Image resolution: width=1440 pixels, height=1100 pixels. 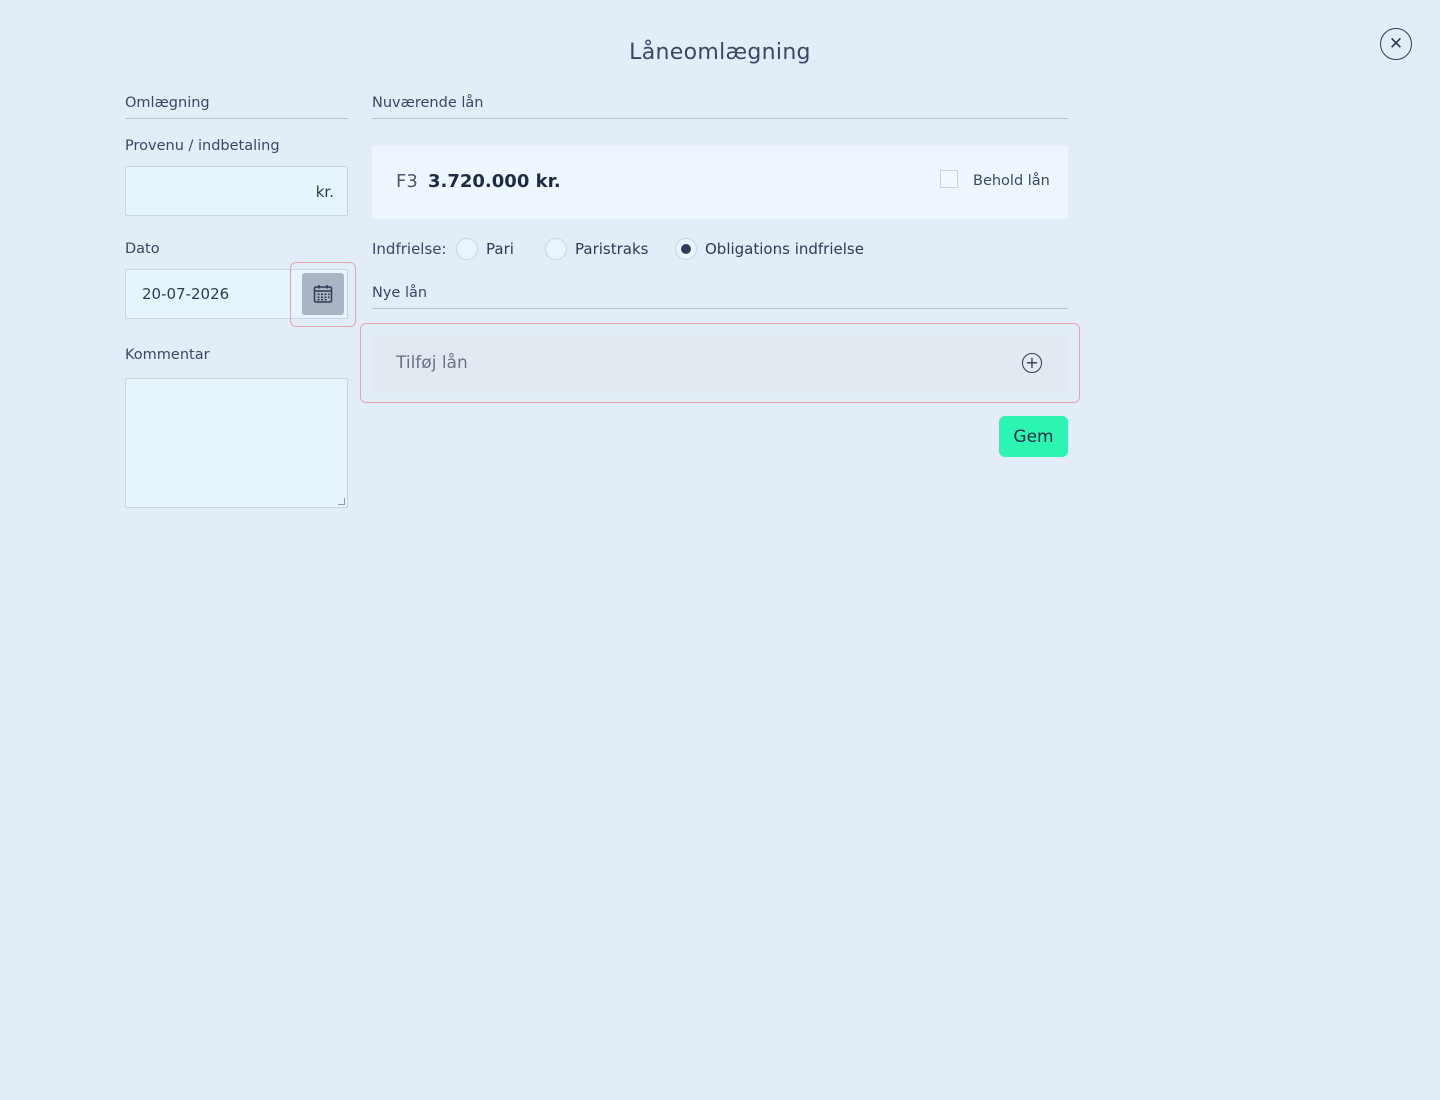 I want to click on loan-amount: 3.720.000 kr., so click(x=494, y=181).